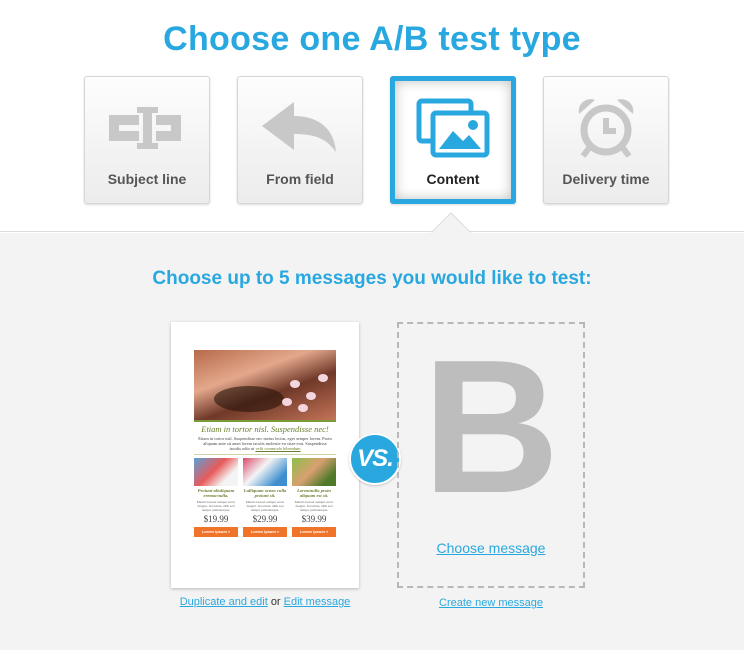  Describe the element at coordinates (147, 128) in the screenshot. I see `subject-line-icon` at that location.